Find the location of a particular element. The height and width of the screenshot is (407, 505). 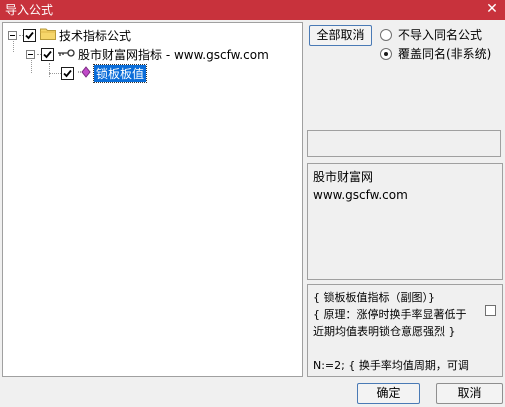

description-line: { 原理：涨停时换手率显著低于 is located at coordinates (390, 314).